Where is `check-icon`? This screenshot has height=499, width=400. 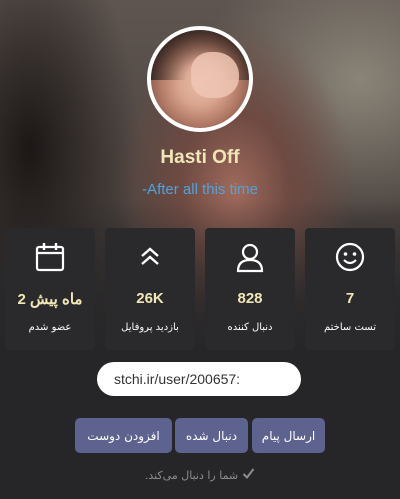
check-icon is located at coordinates (248, 475).